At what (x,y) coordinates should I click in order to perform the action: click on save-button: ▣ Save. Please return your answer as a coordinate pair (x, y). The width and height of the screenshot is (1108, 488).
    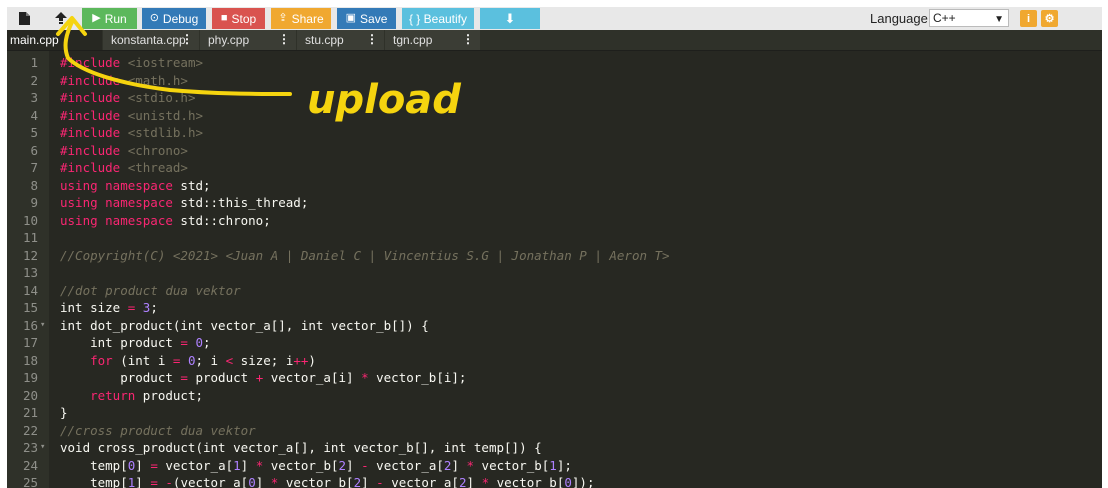
    Looking at the image, I should click on (366, 18).